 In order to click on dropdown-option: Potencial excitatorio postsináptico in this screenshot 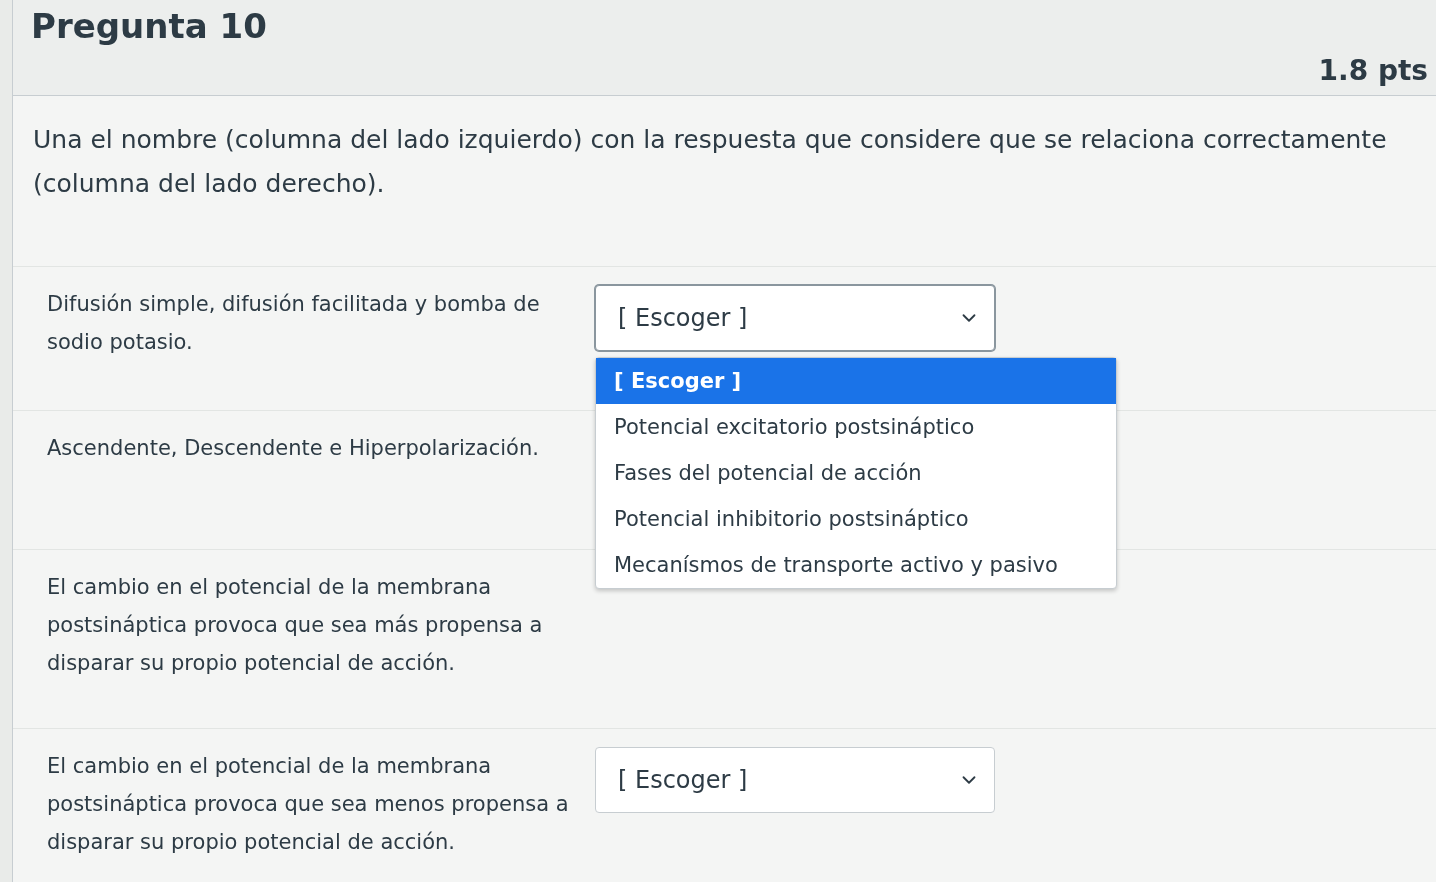, I will do `click(856, 427)`.